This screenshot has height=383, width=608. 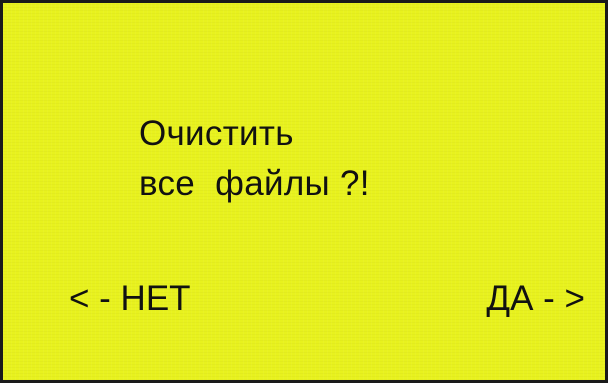 What do you see at coordinates (254, 159) in the screenshot?
I see `confirm-message: Очистить все файлы ?!` at bounding box center [254, 159].